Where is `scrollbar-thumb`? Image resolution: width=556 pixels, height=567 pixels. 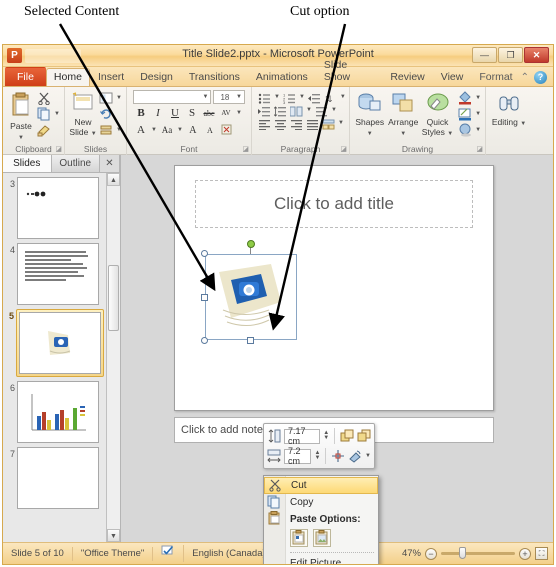 scrollbar-thumb is located at coordinates (113, 298).